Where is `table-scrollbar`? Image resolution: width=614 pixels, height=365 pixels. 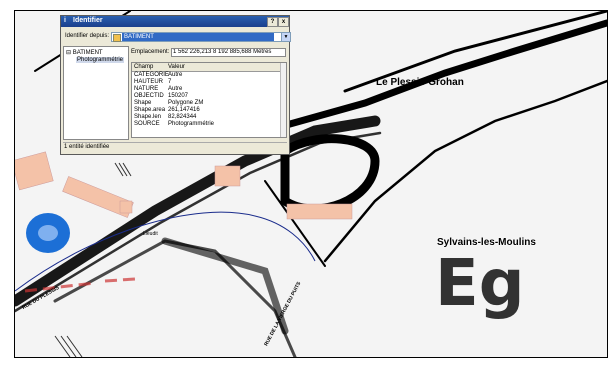
table-scrollbar is located at coordinates (283, 100).